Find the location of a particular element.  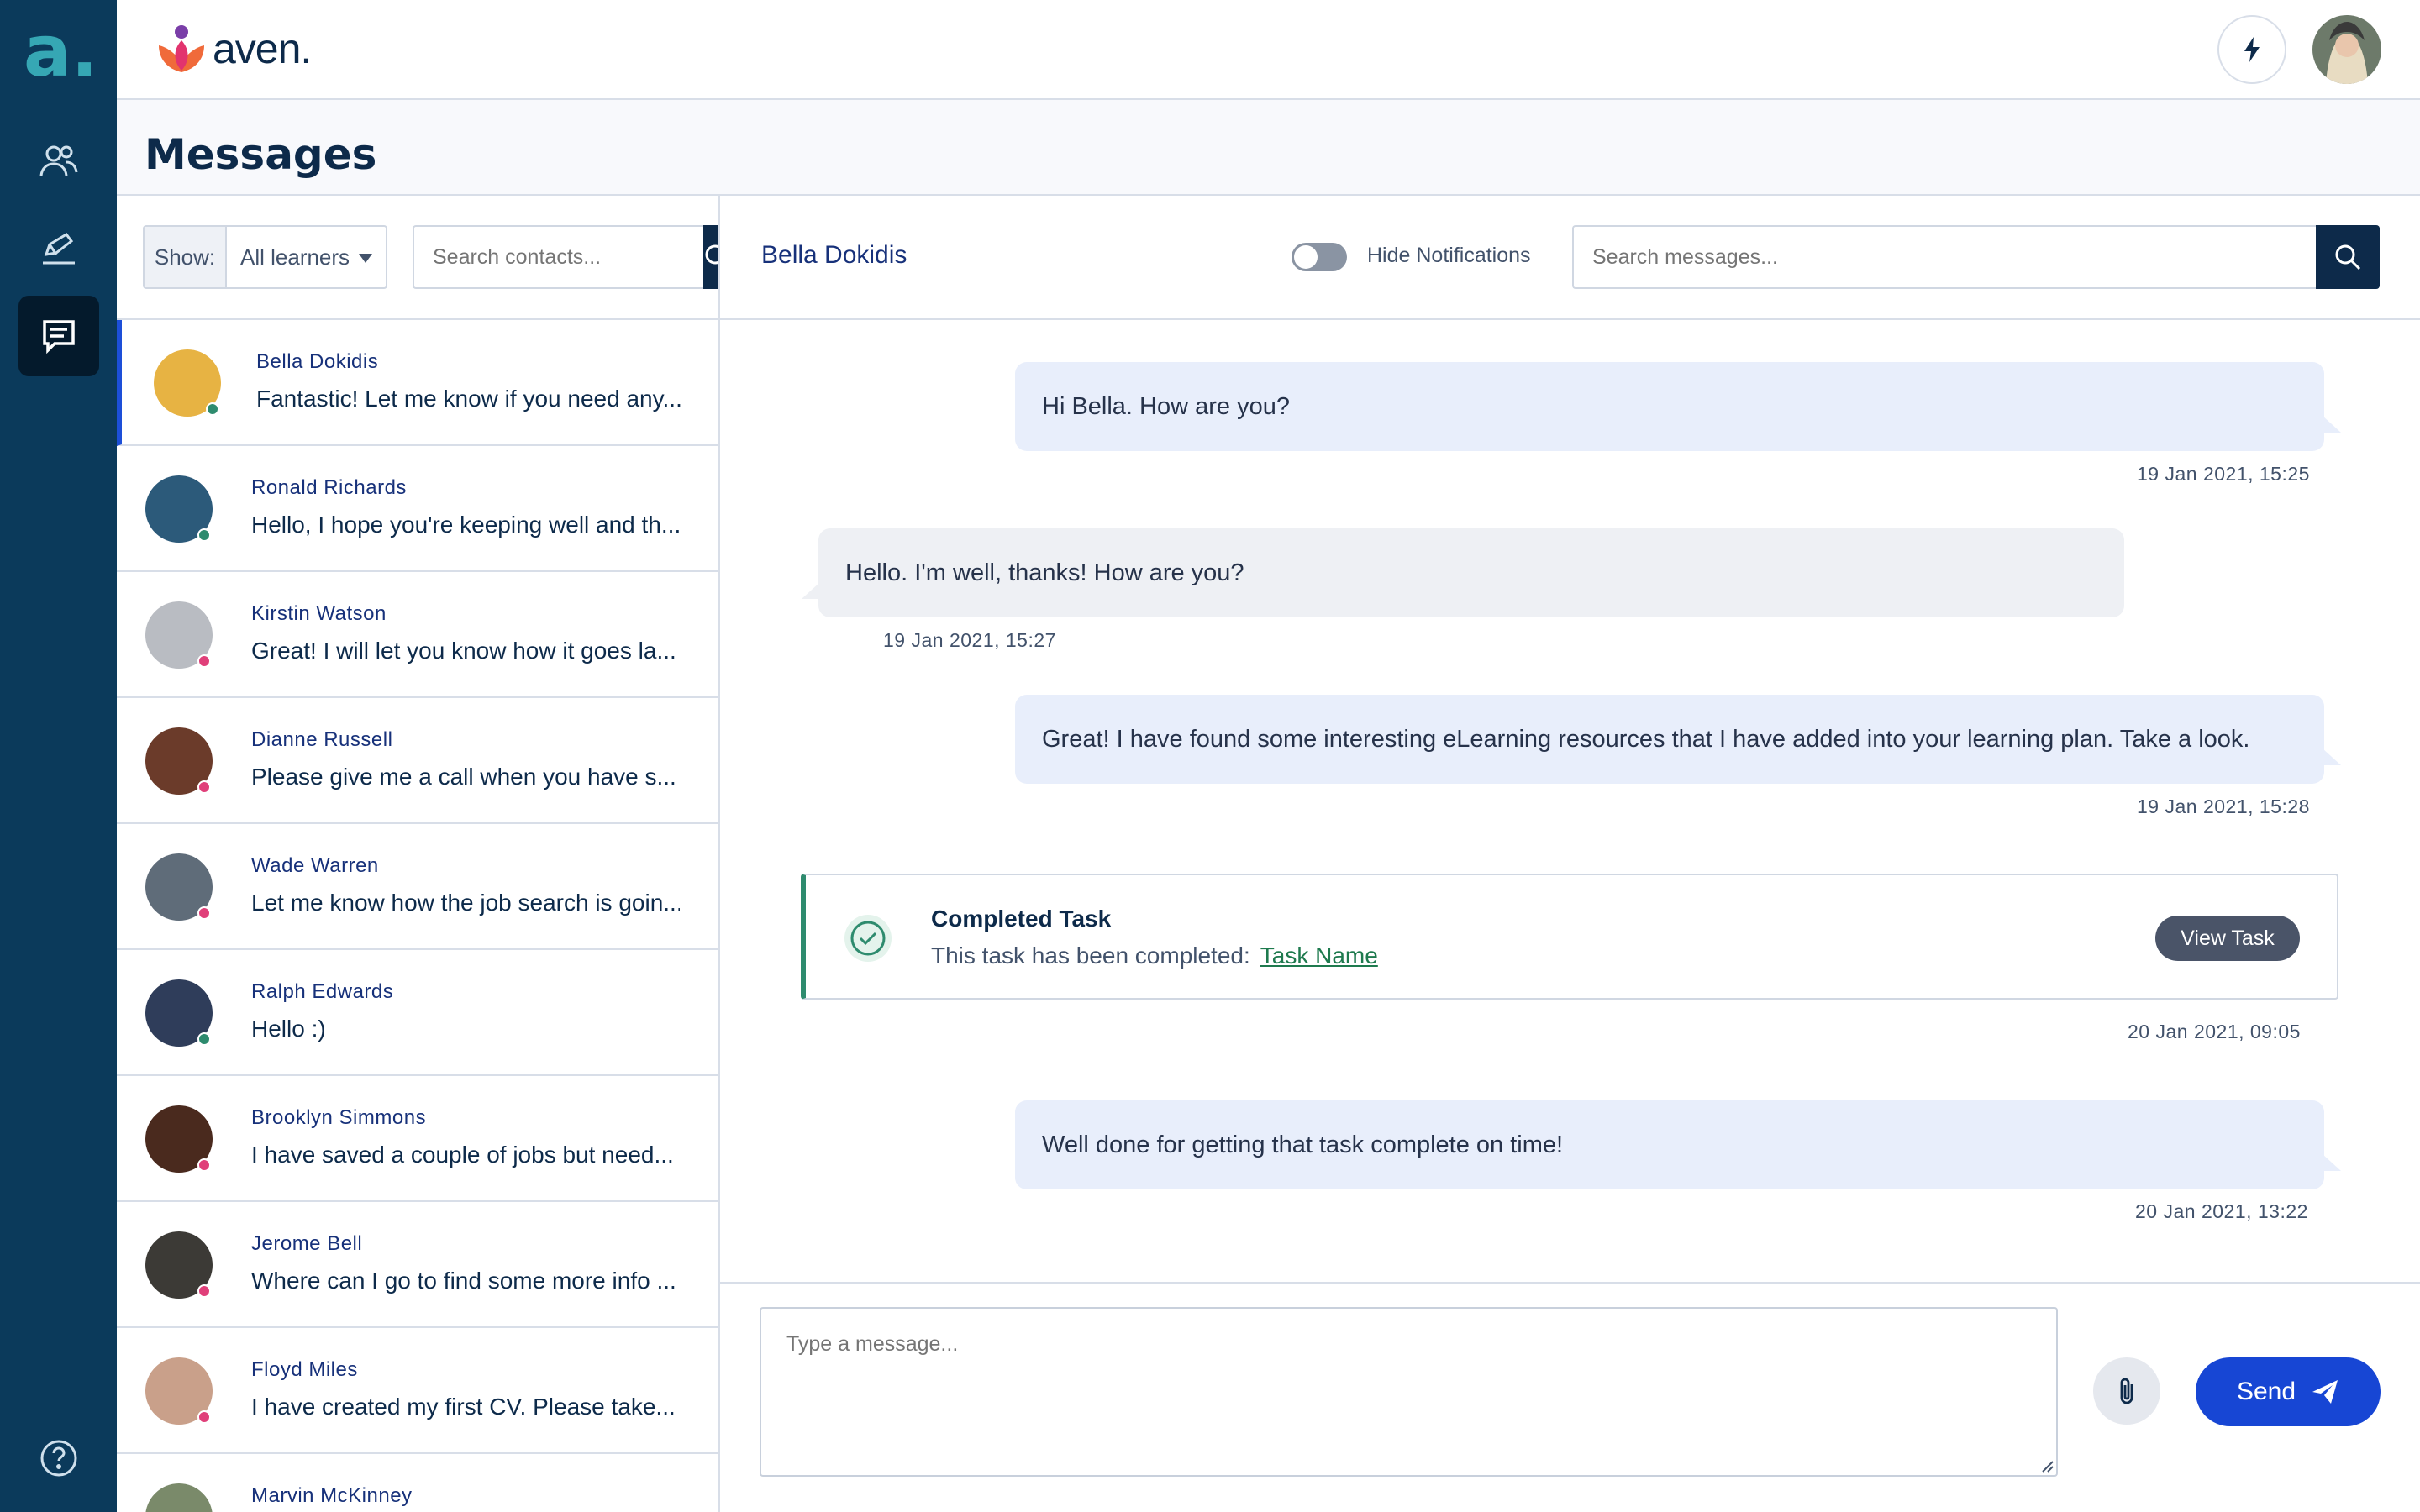

contact-name: Marvin McKinney is located at coordinates (332, 1495).